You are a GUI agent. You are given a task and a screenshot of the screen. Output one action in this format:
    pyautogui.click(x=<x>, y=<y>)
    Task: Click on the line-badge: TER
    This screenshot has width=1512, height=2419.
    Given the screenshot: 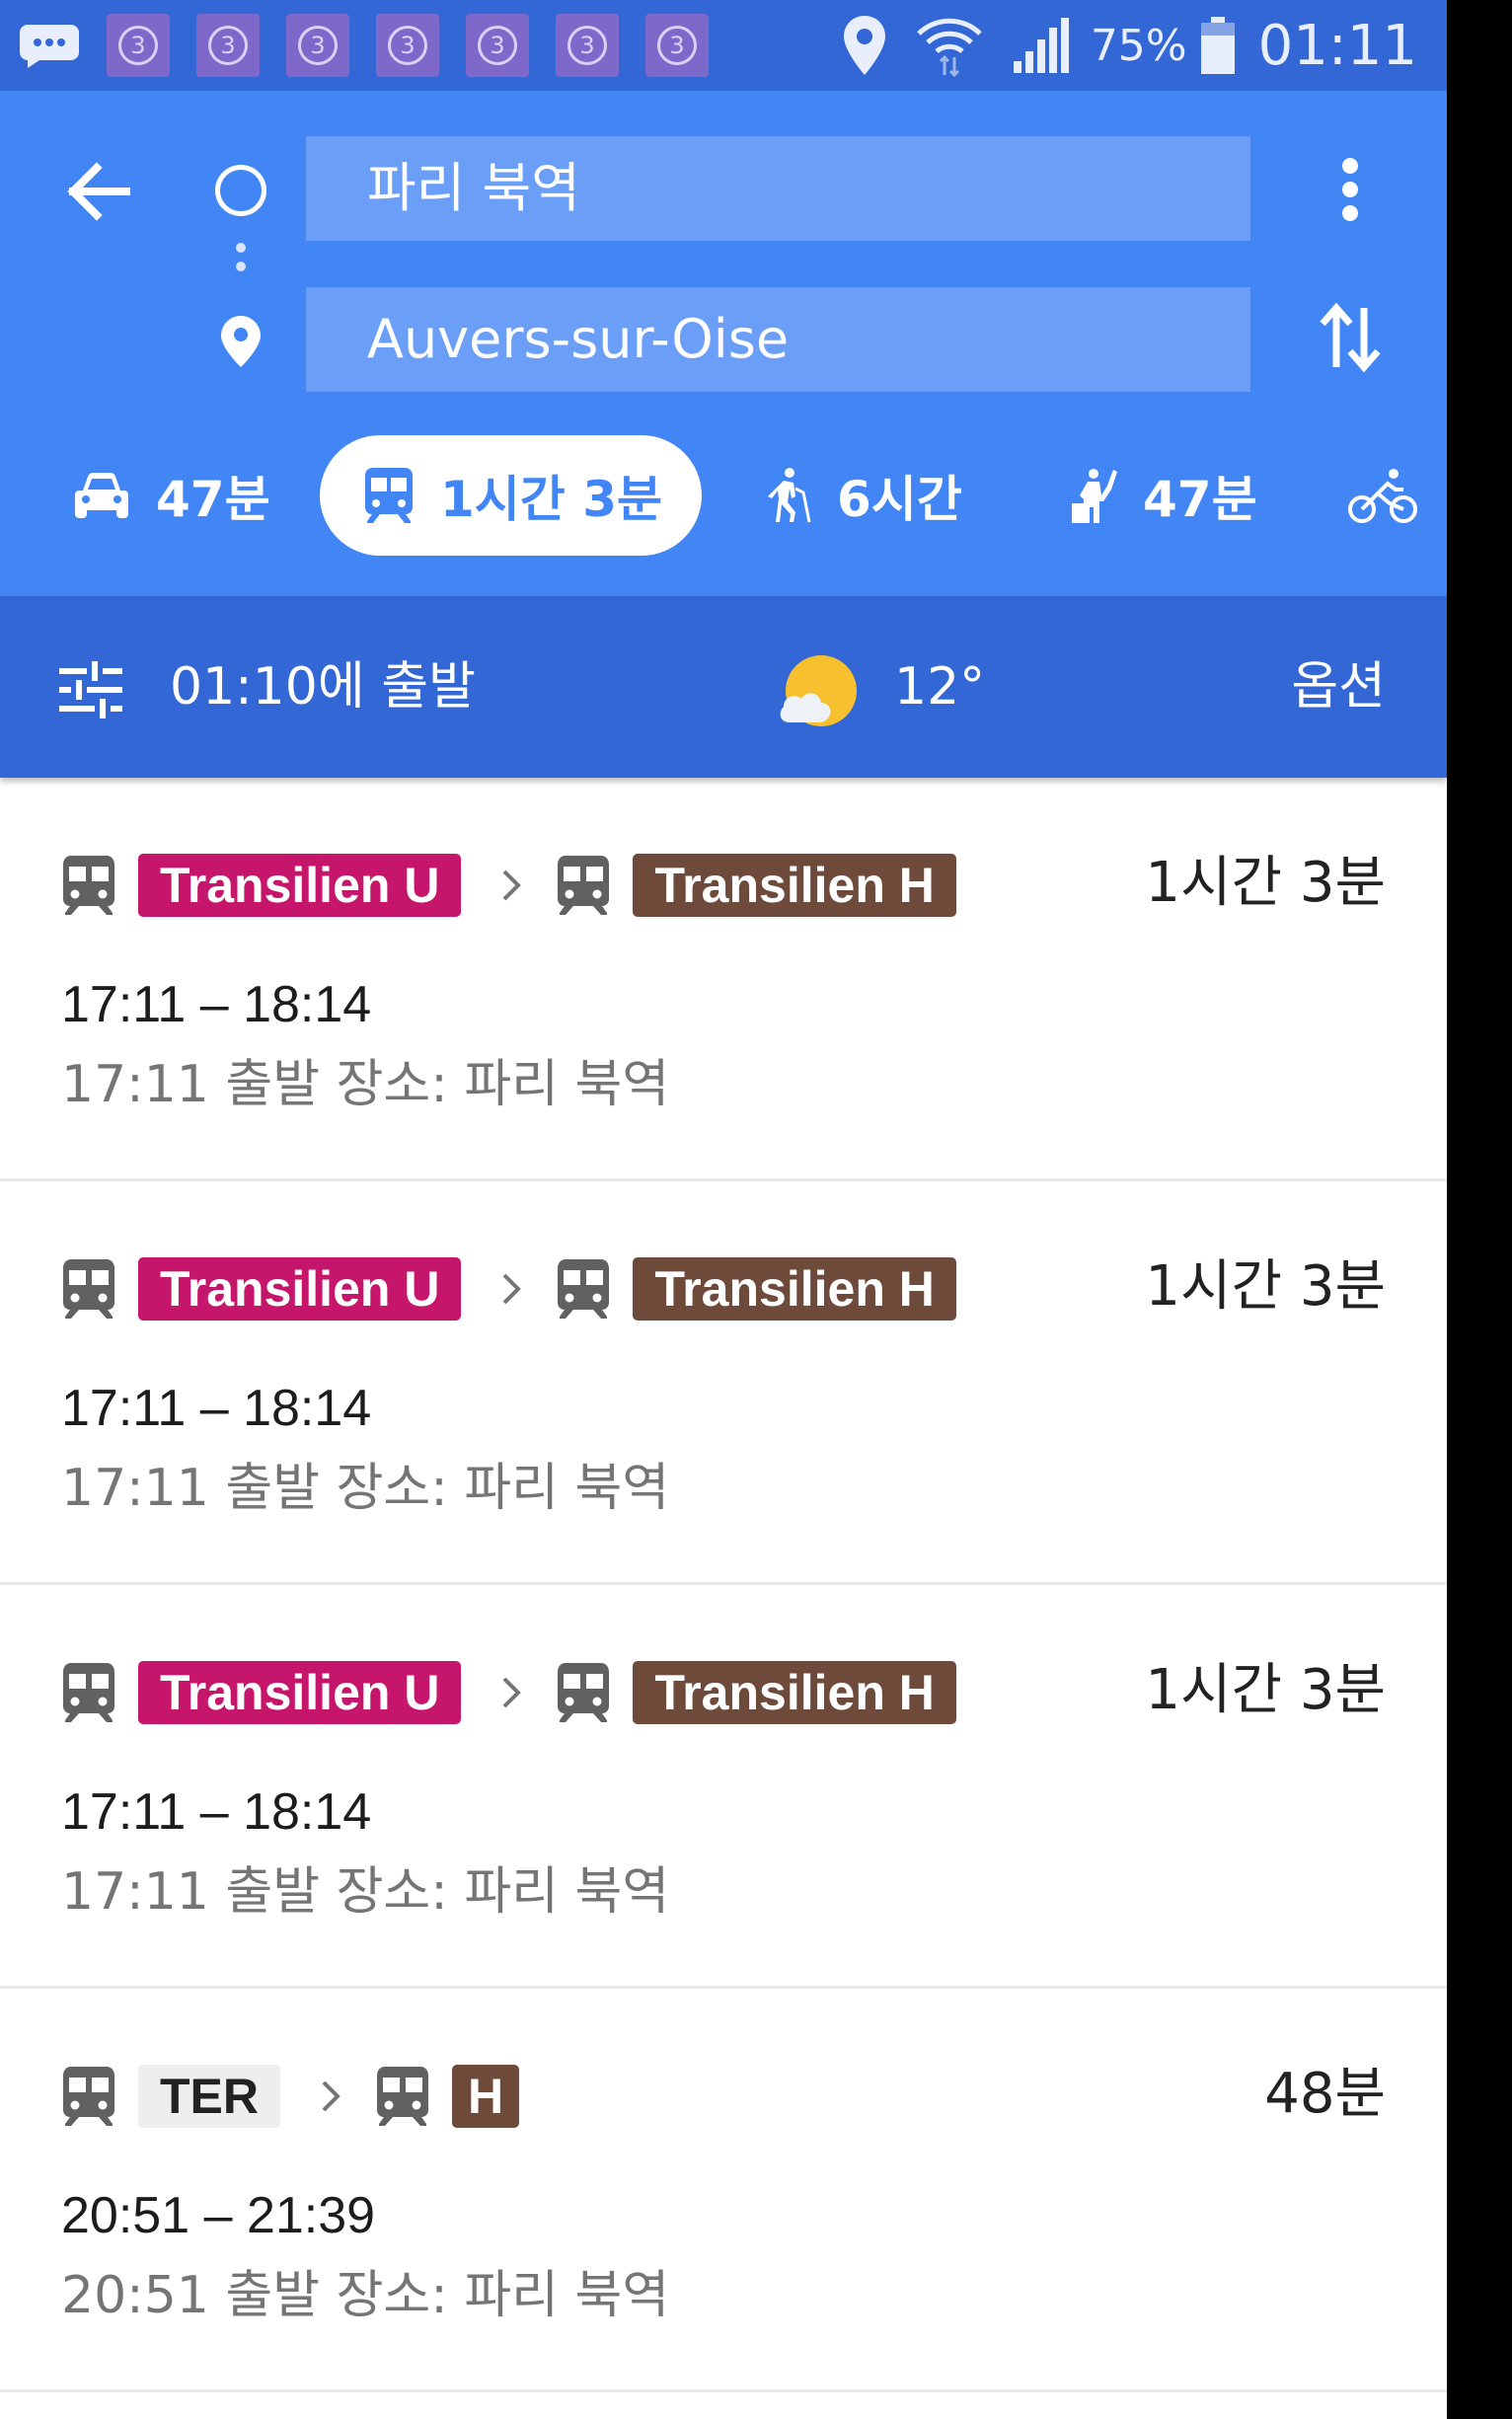 What is the action you would take?
    pyautogui.click(x=209, y=2096)
    